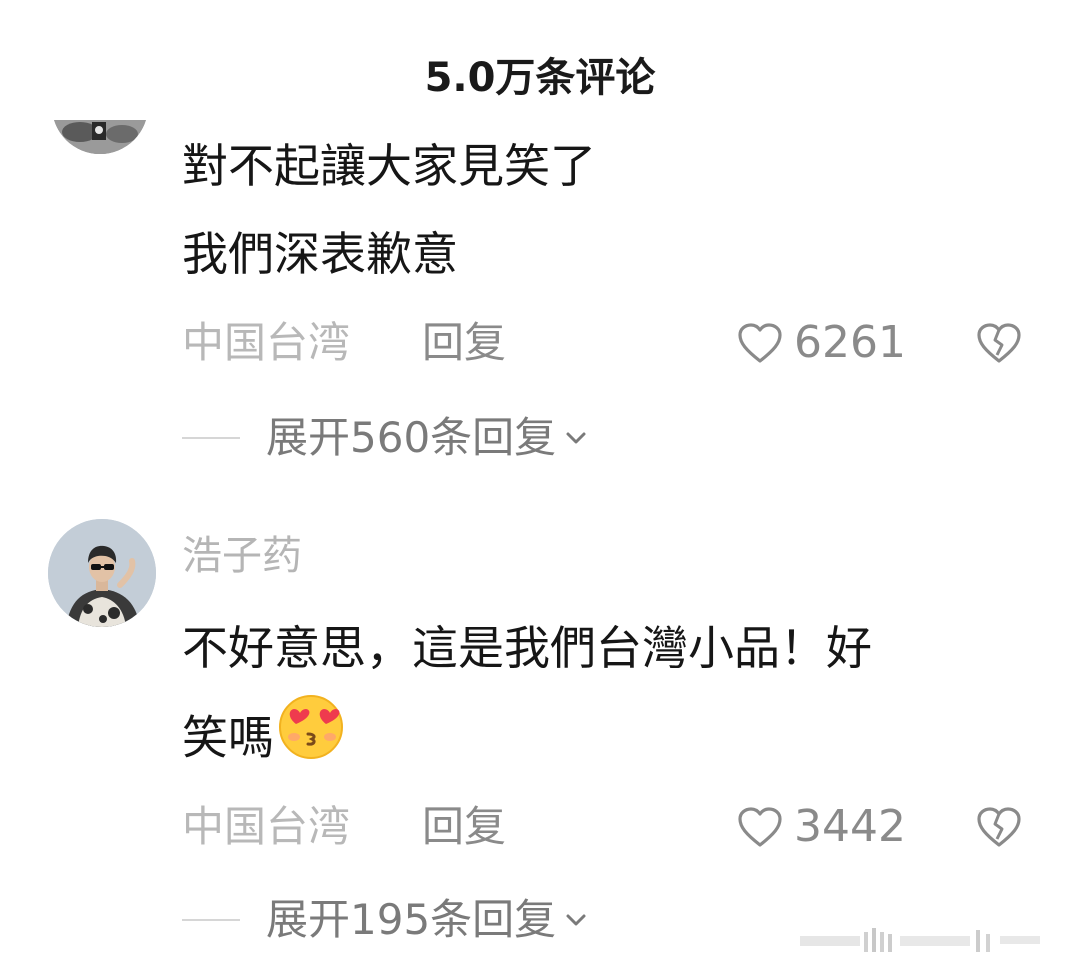  Describe the element at coordinates (102, 573) in the screenshot. I see `avatar` at that location.